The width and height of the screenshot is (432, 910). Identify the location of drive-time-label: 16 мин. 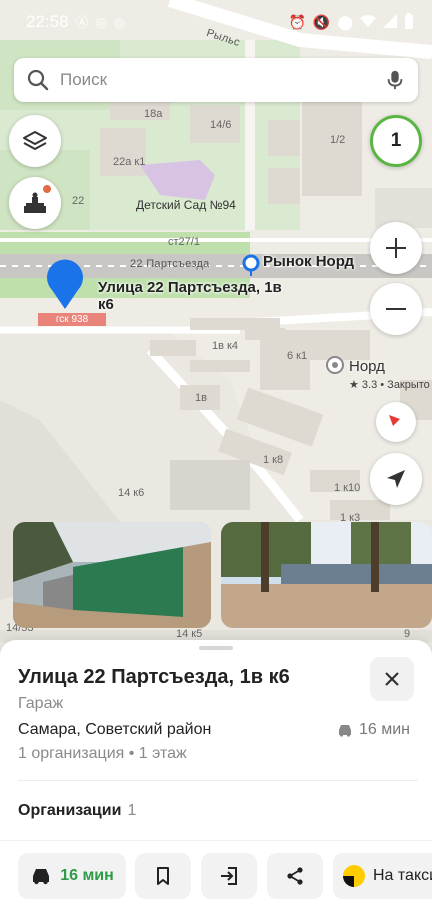
(385, 729).